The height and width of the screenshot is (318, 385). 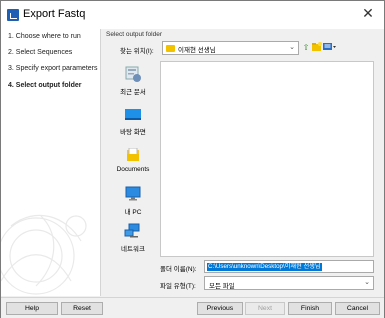 What do you see at coordinates (44, 36) in the screenshot?
I see `step-choose-where-to-run: 1. Choose where to run` at bounding box center [44, 36].